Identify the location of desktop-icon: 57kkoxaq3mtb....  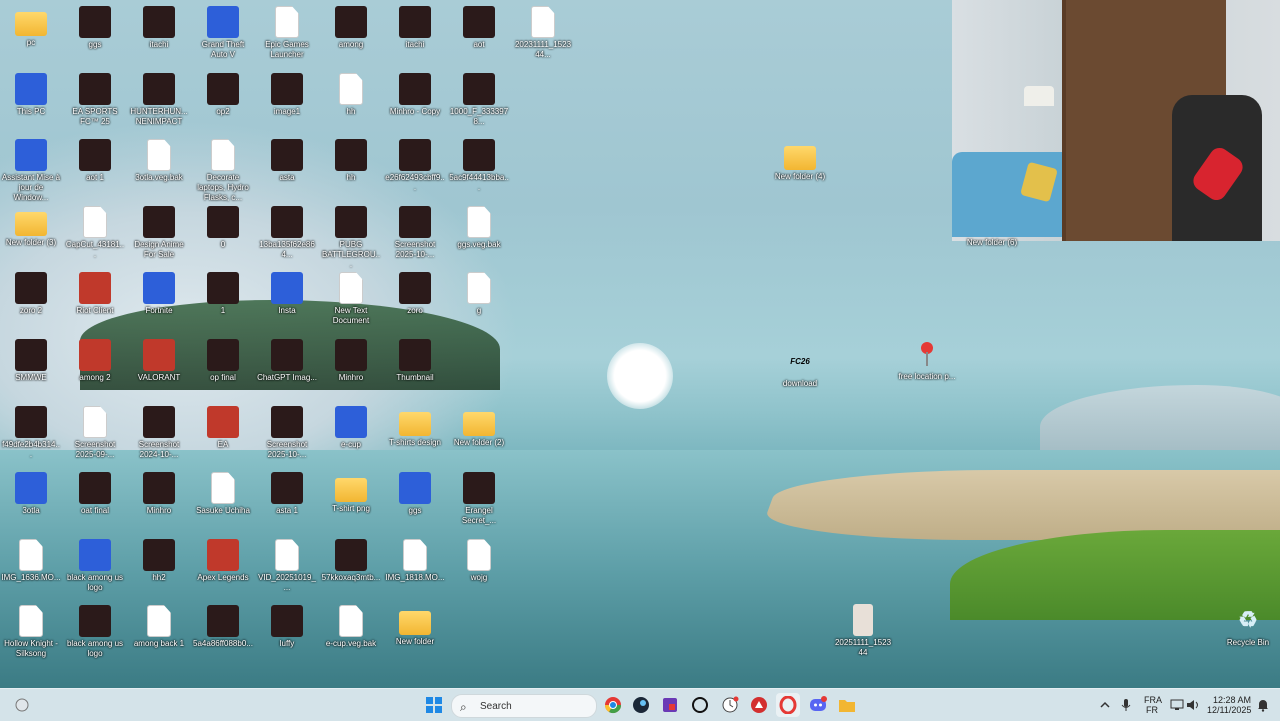
(351, 561).